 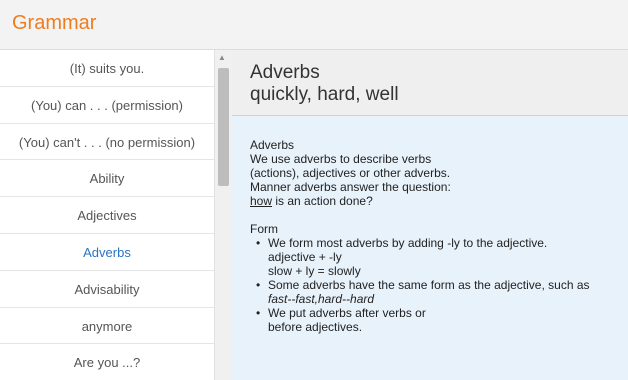 I want to click on form-bullet-subline: adjective + -ly, so click(x=305, y=257).